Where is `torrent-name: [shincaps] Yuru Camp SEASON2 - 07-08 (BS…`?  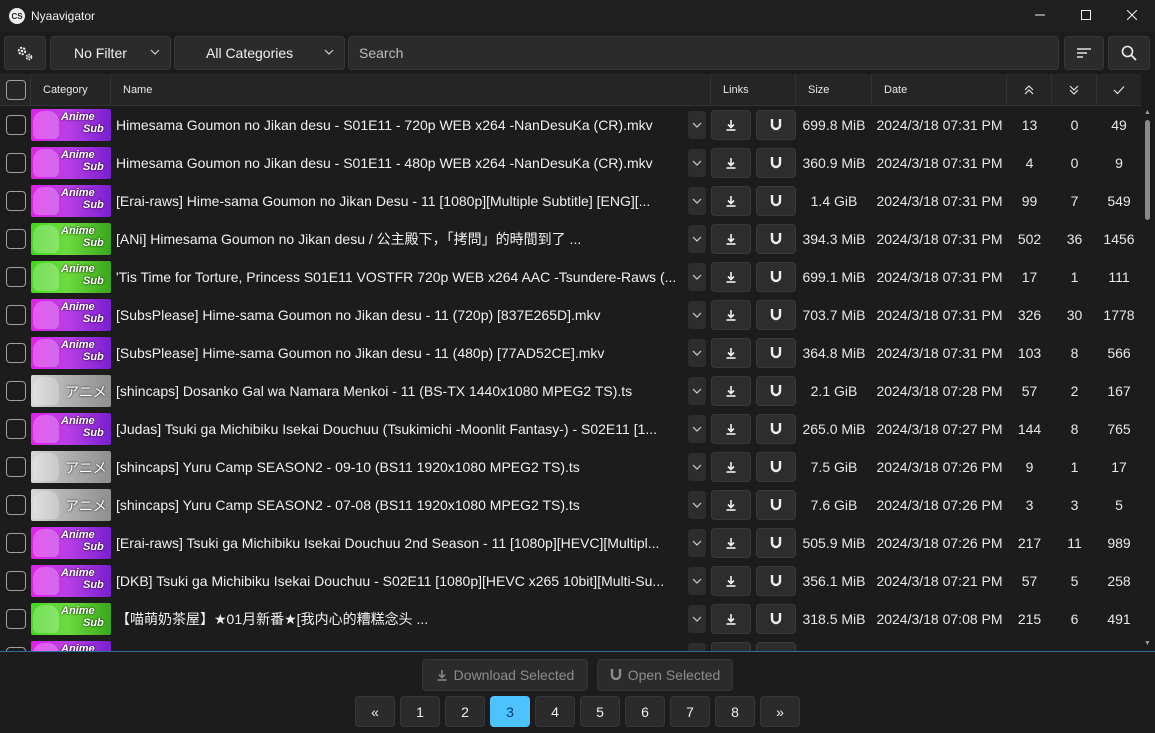 torrent-name: [shincaps] Yuru Camp SEASON2 - 07-08 (BS… is located at coordinates (399, 505).